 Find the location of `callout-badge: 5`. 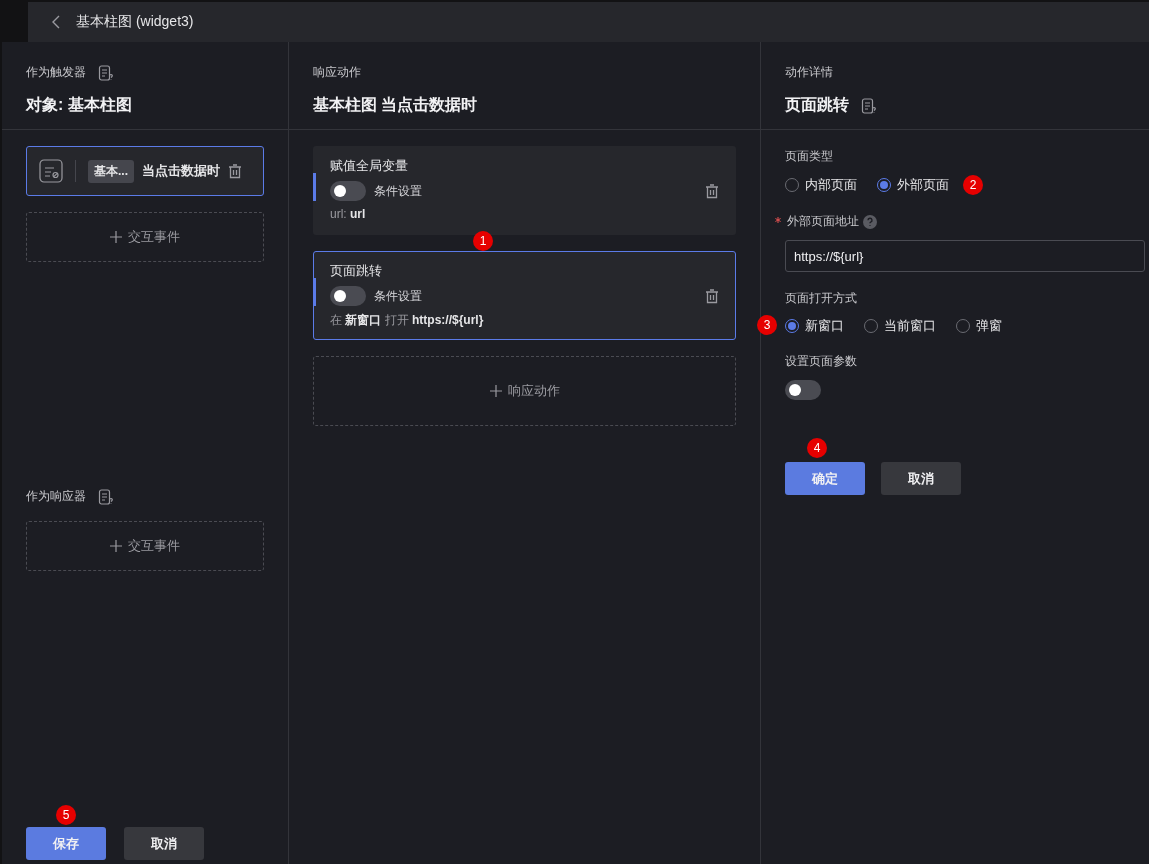

callout-badge: 5 is located at coordinates (66, 815).